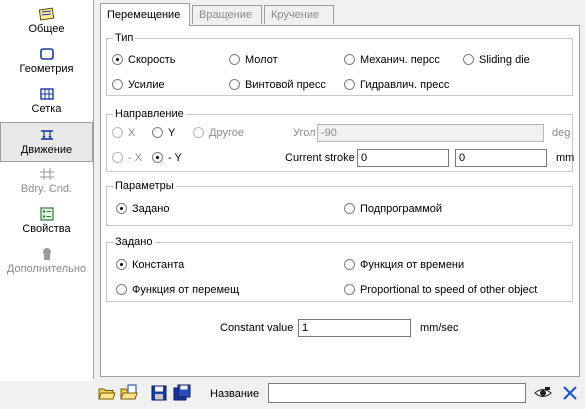  I want to click on bottom-toolbar: Название, so click(339, 394).